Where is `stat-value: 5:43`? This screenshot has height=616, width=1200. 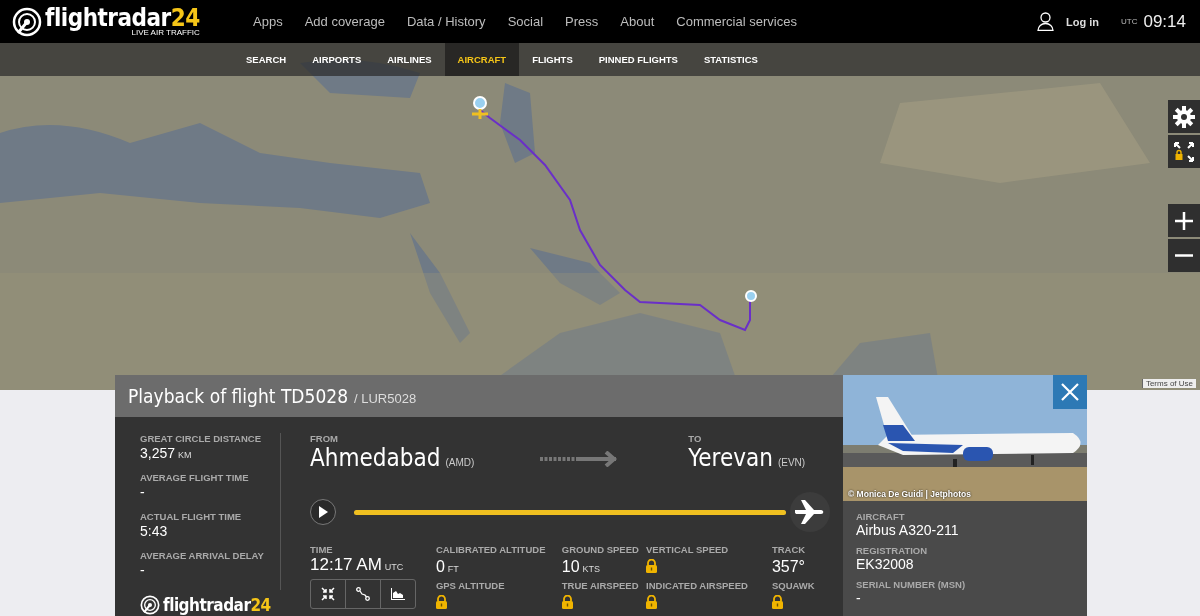
stat-value: 5:43 is located at coordinates (154, 531).